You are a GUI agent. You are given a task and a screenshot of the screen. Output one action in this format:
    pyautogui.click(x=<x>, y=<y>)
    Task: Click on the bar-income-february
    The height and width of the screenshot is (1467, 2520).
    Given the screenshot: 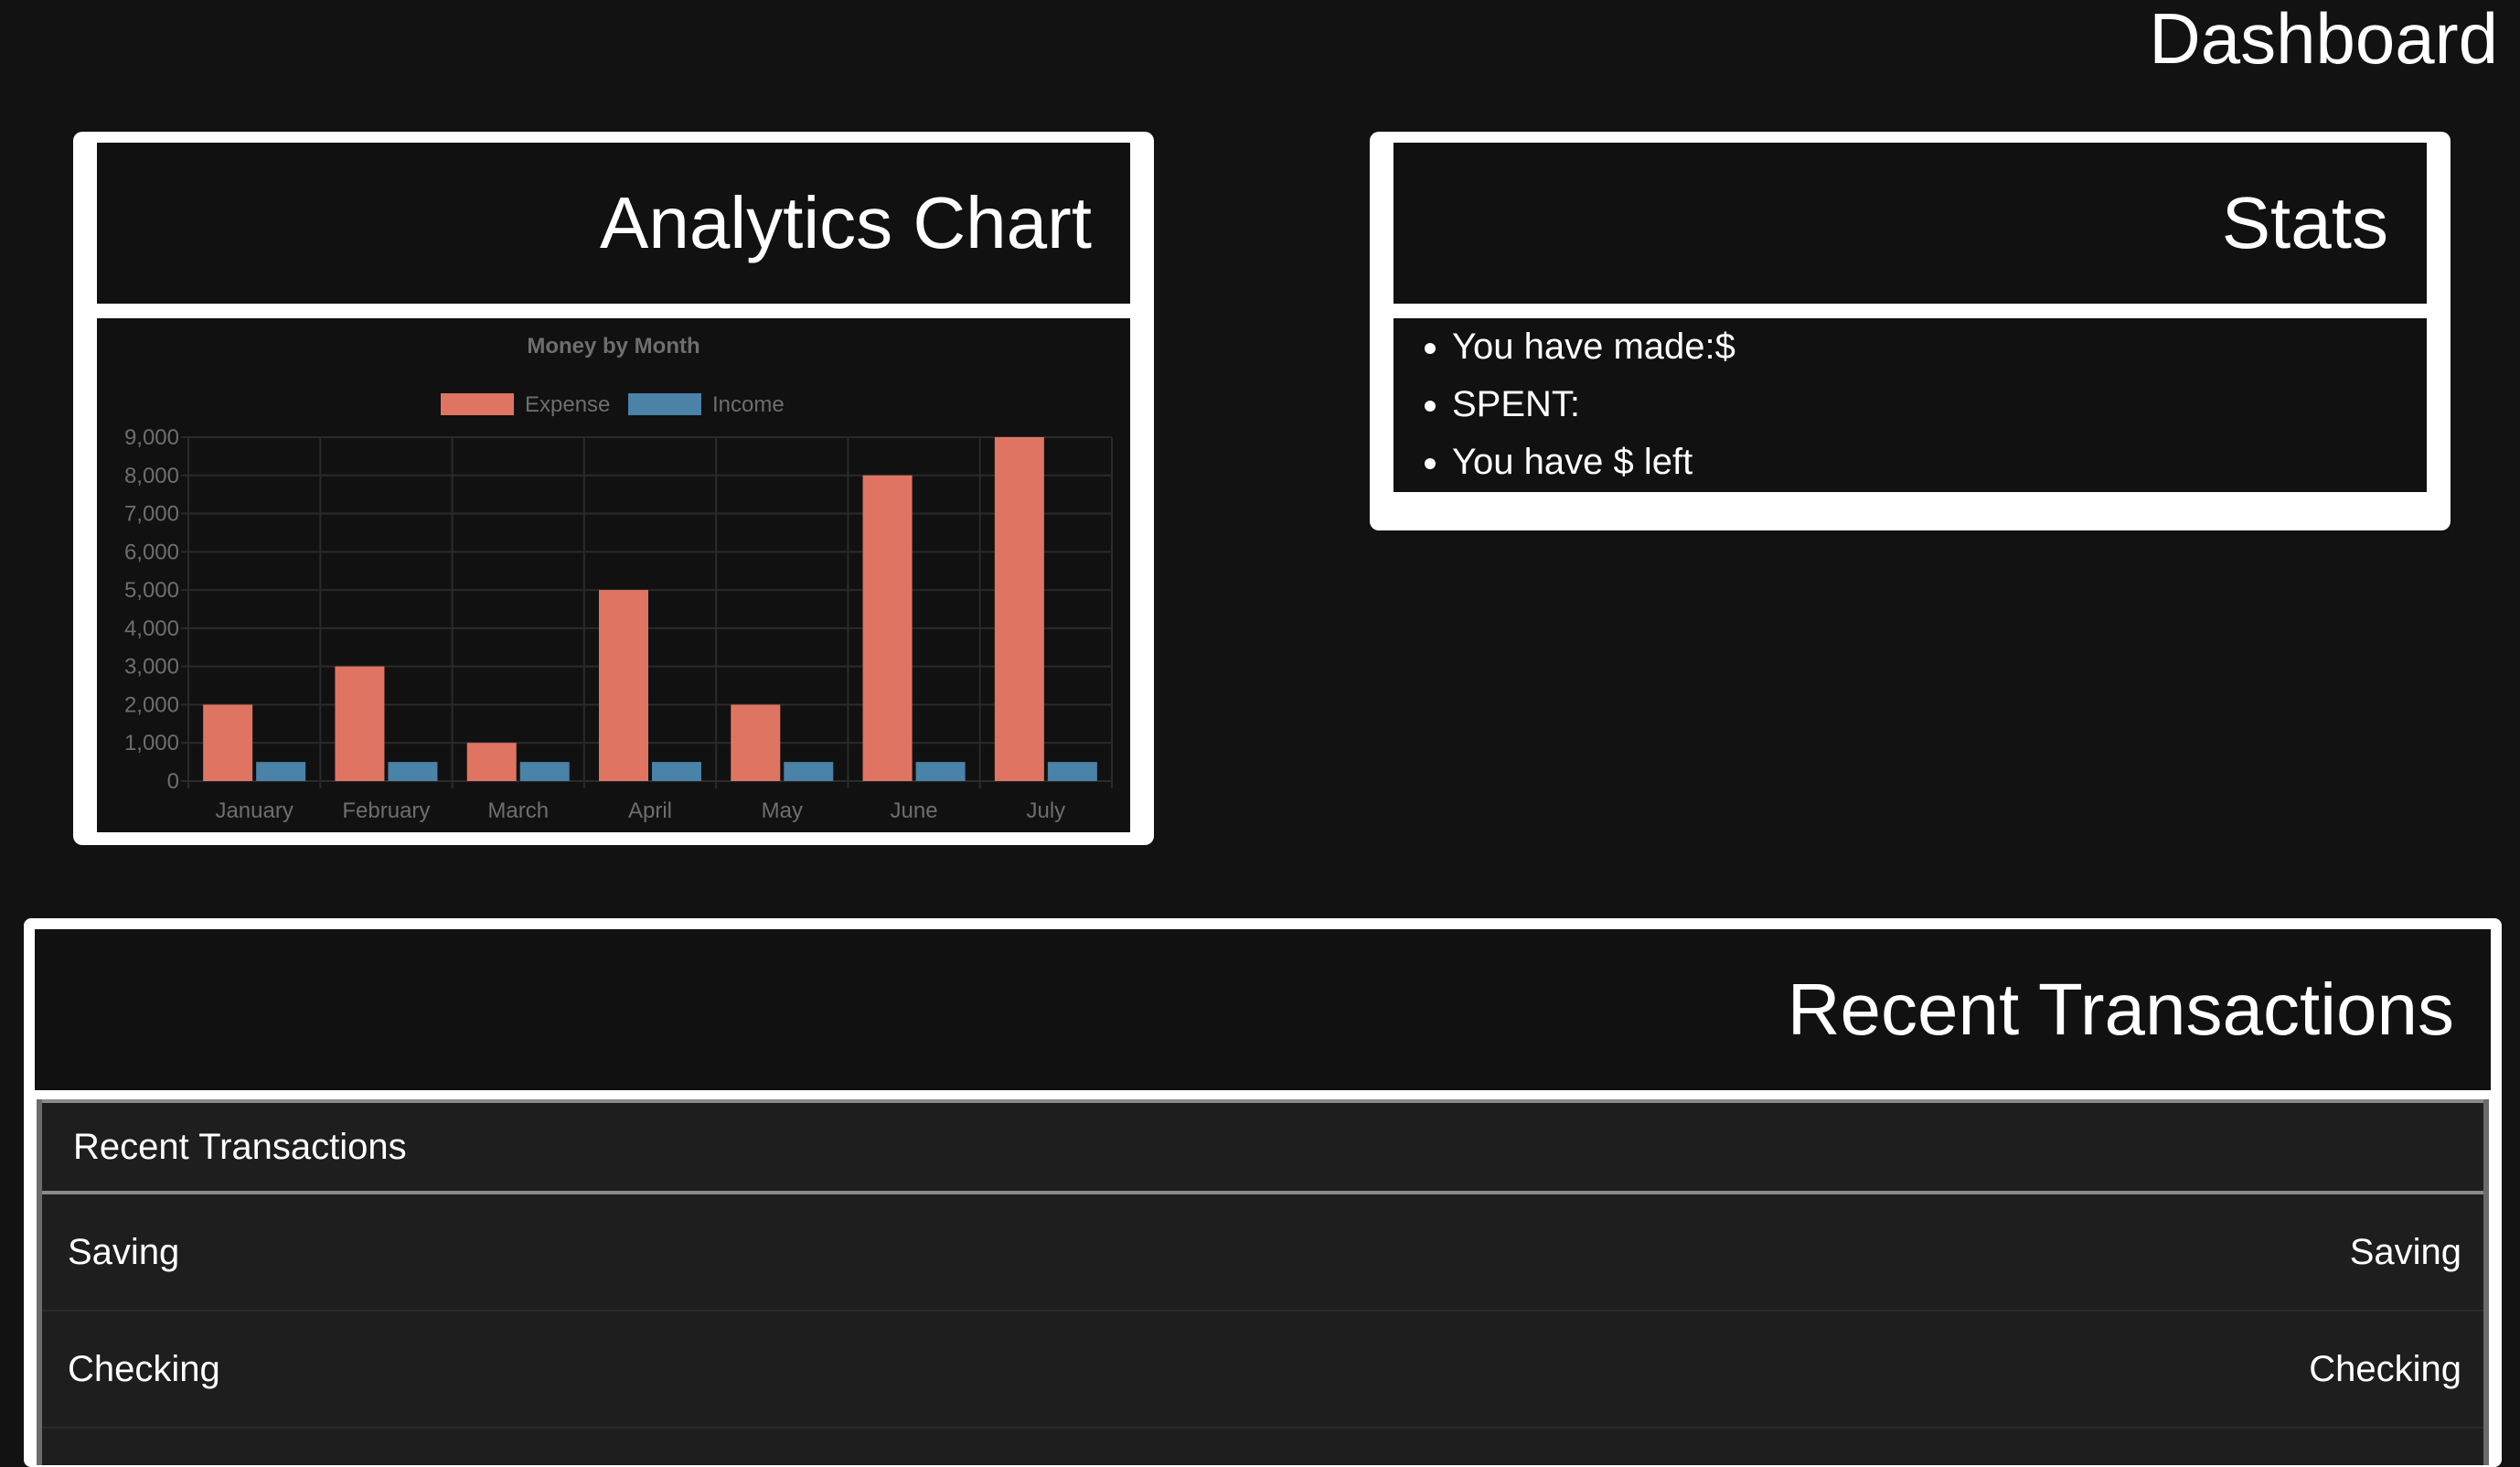 What is the action you would take?
    pyautogui.click(x=413, y=771)
    